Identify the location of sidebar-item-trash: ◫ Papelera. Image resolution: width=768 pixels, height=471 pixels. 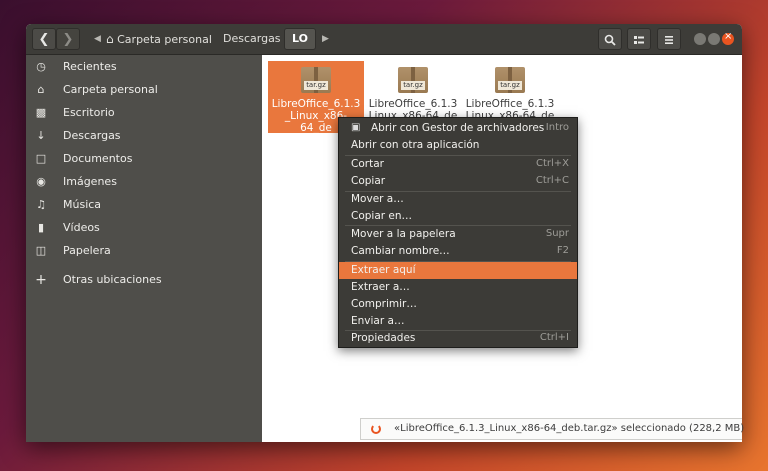
(144, 251).